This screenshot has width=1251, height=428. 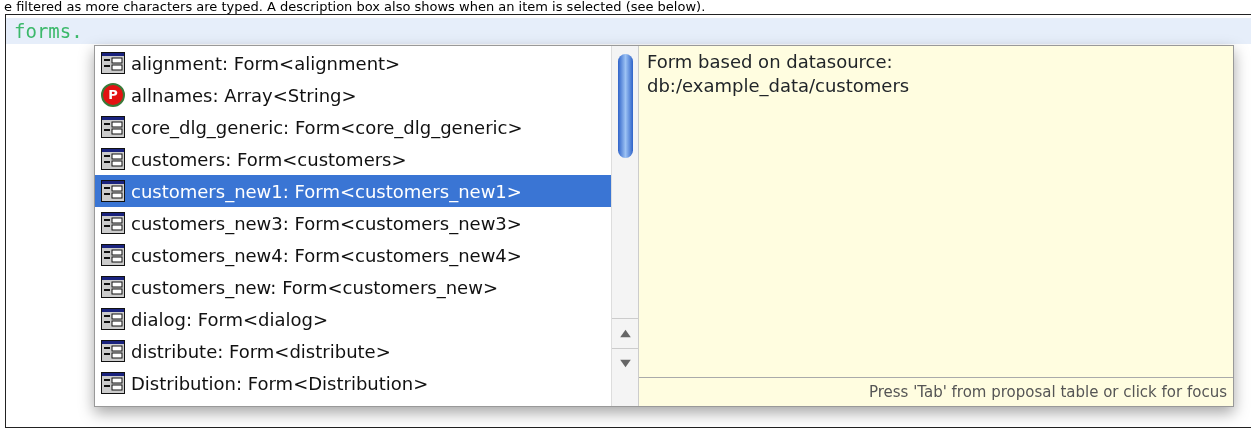 I want to click on focus-hint: Press 'Tab' from proposal table or click for focus, so click(x=936, y=391).